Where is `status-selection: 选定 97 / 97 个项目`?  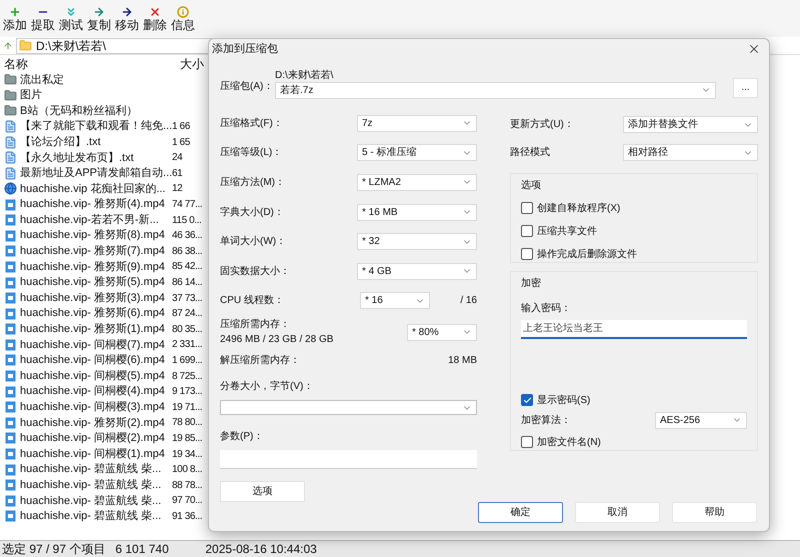 status-selection: 选定 97 / 97 个项目 is located at coordinates (54, 549).